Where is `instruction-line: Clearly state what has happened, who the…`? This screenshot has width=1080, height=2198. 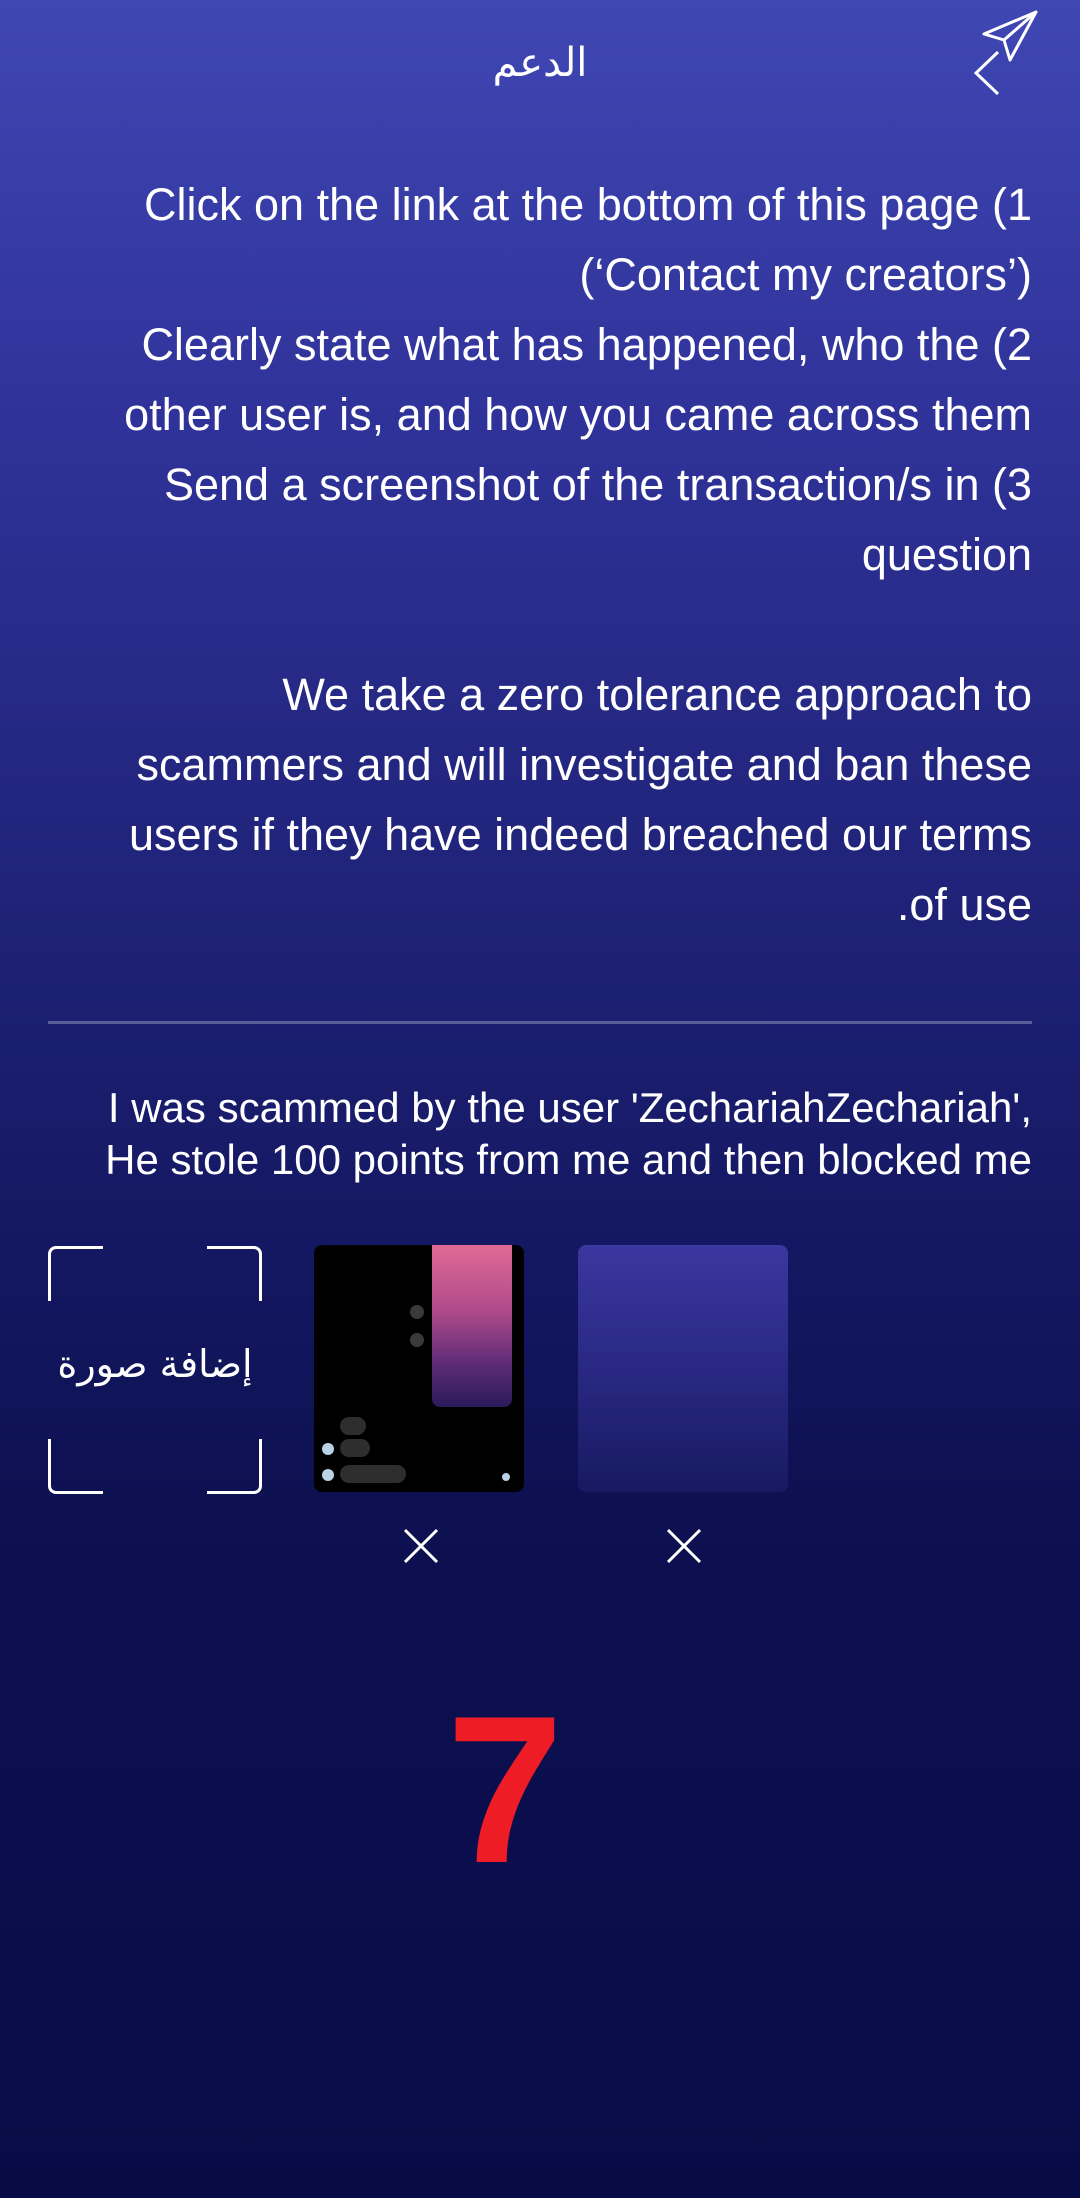 instruction-line: Clearly state what has happened, who the… is located at coordinates (586, 344).